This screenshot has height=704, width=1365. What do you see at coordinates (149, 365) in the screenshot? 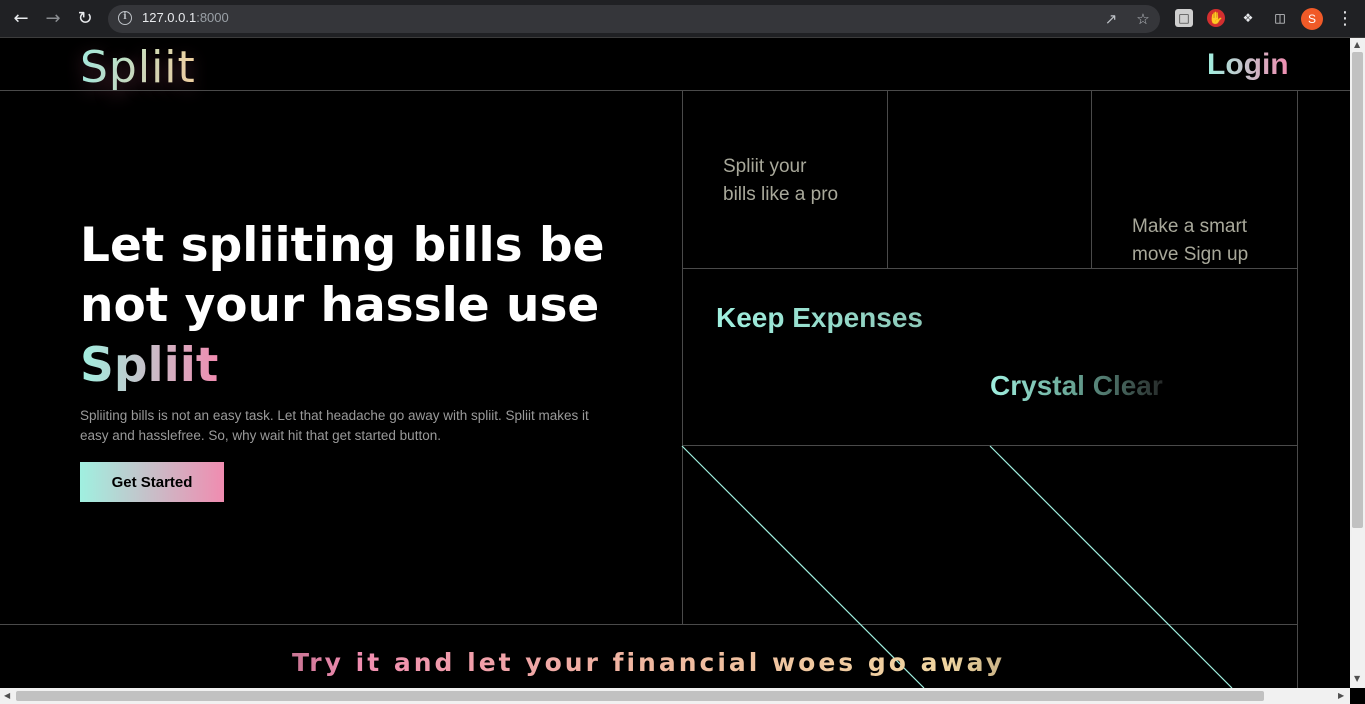
I see `headline-brand: Spliit` at bounding box center [149, 365].